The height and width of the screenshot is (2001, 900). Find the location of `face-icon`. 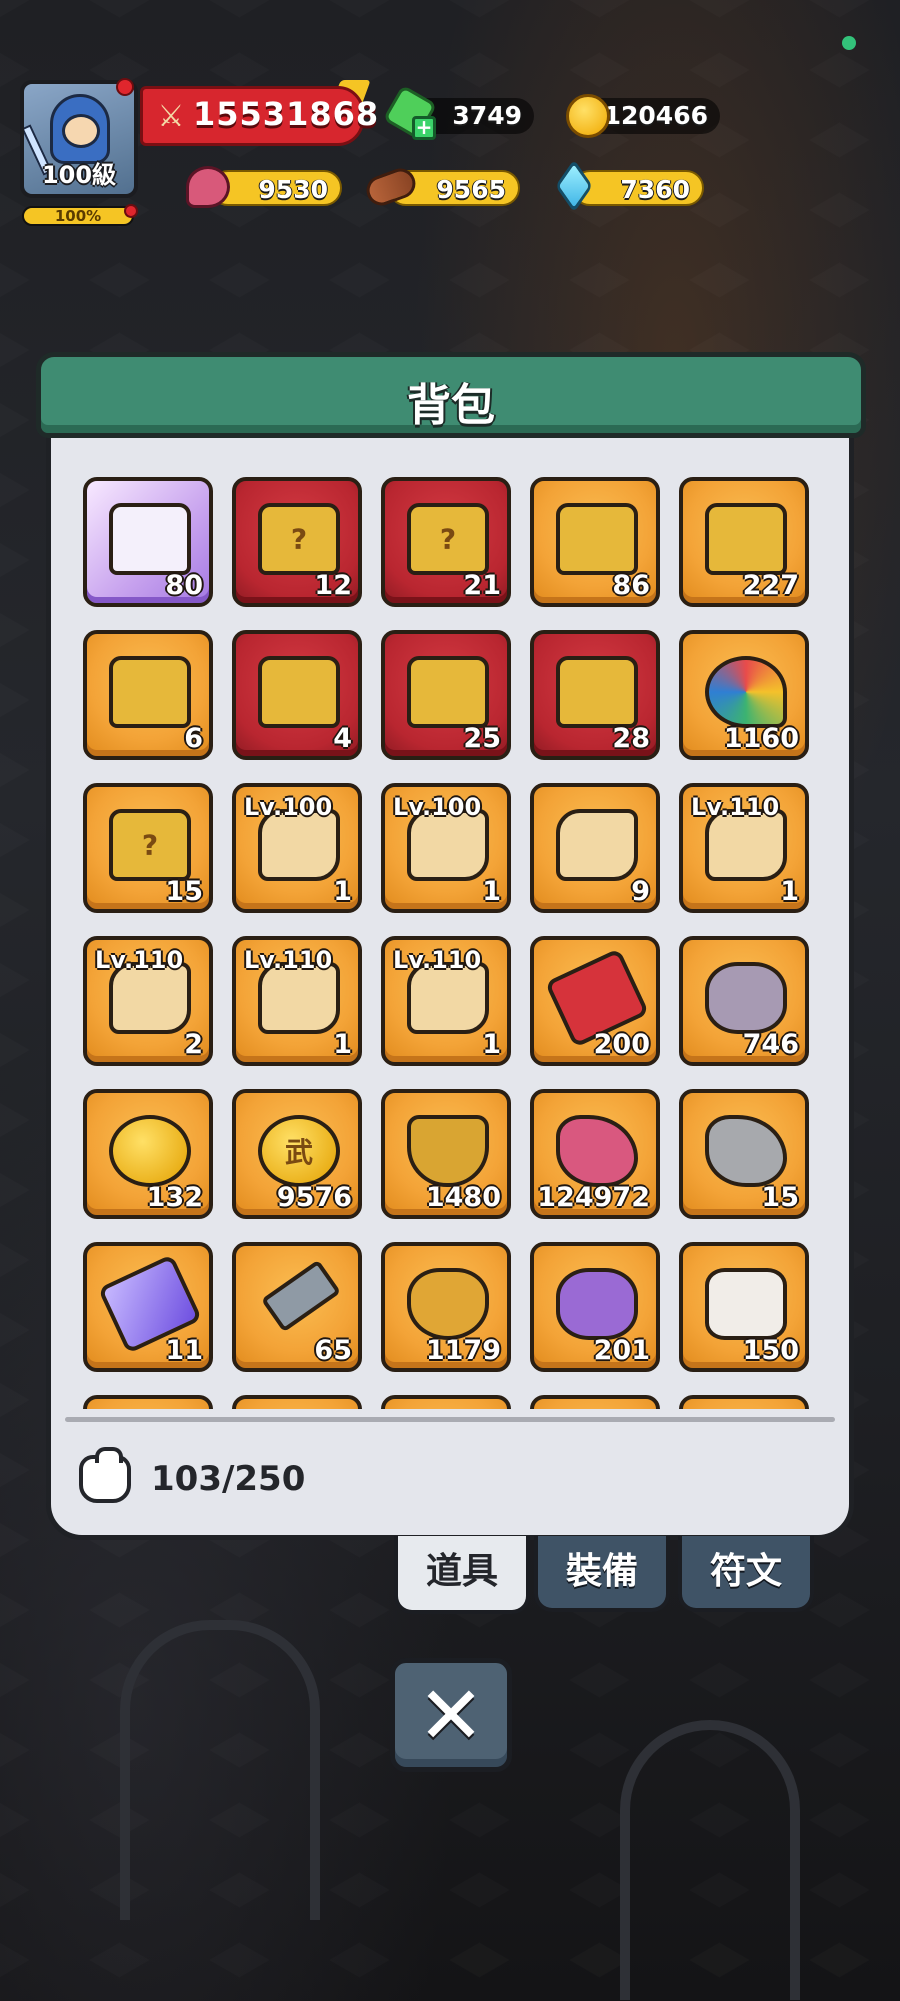

face-icon is located at coordinates (81, 131).